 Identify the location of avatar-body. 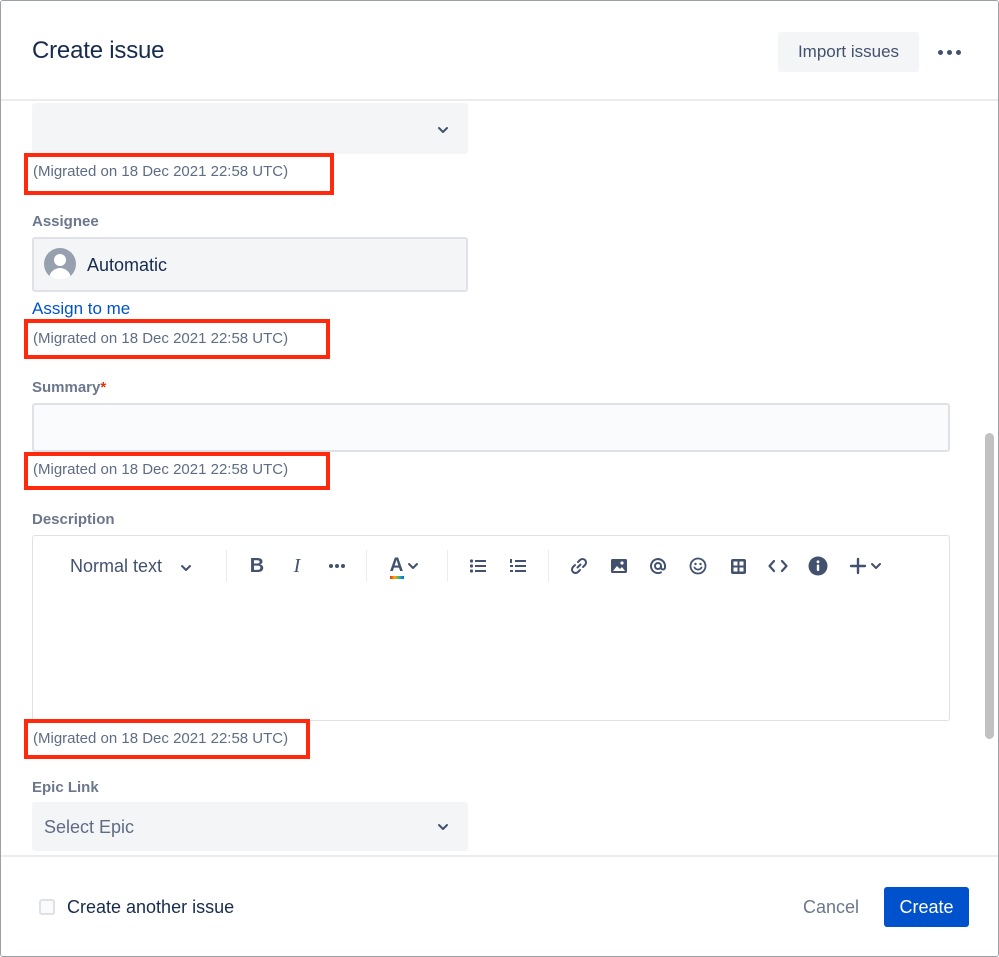
(60, 274).